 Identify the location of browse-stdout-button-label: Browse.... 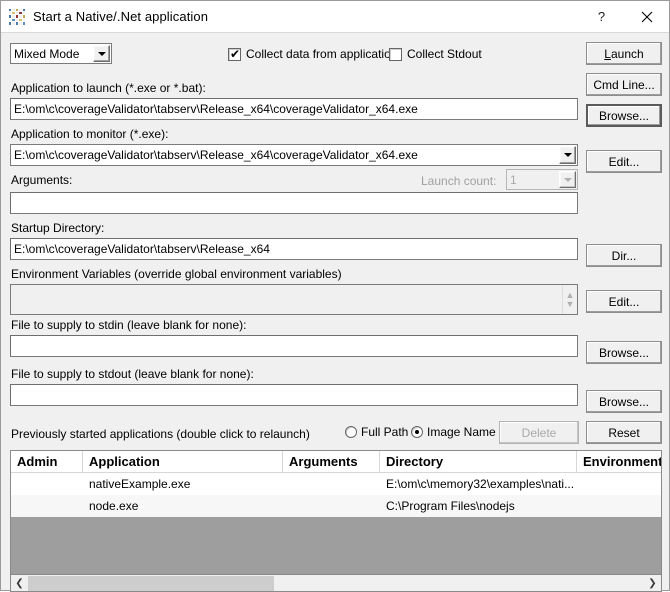
(623, 401).